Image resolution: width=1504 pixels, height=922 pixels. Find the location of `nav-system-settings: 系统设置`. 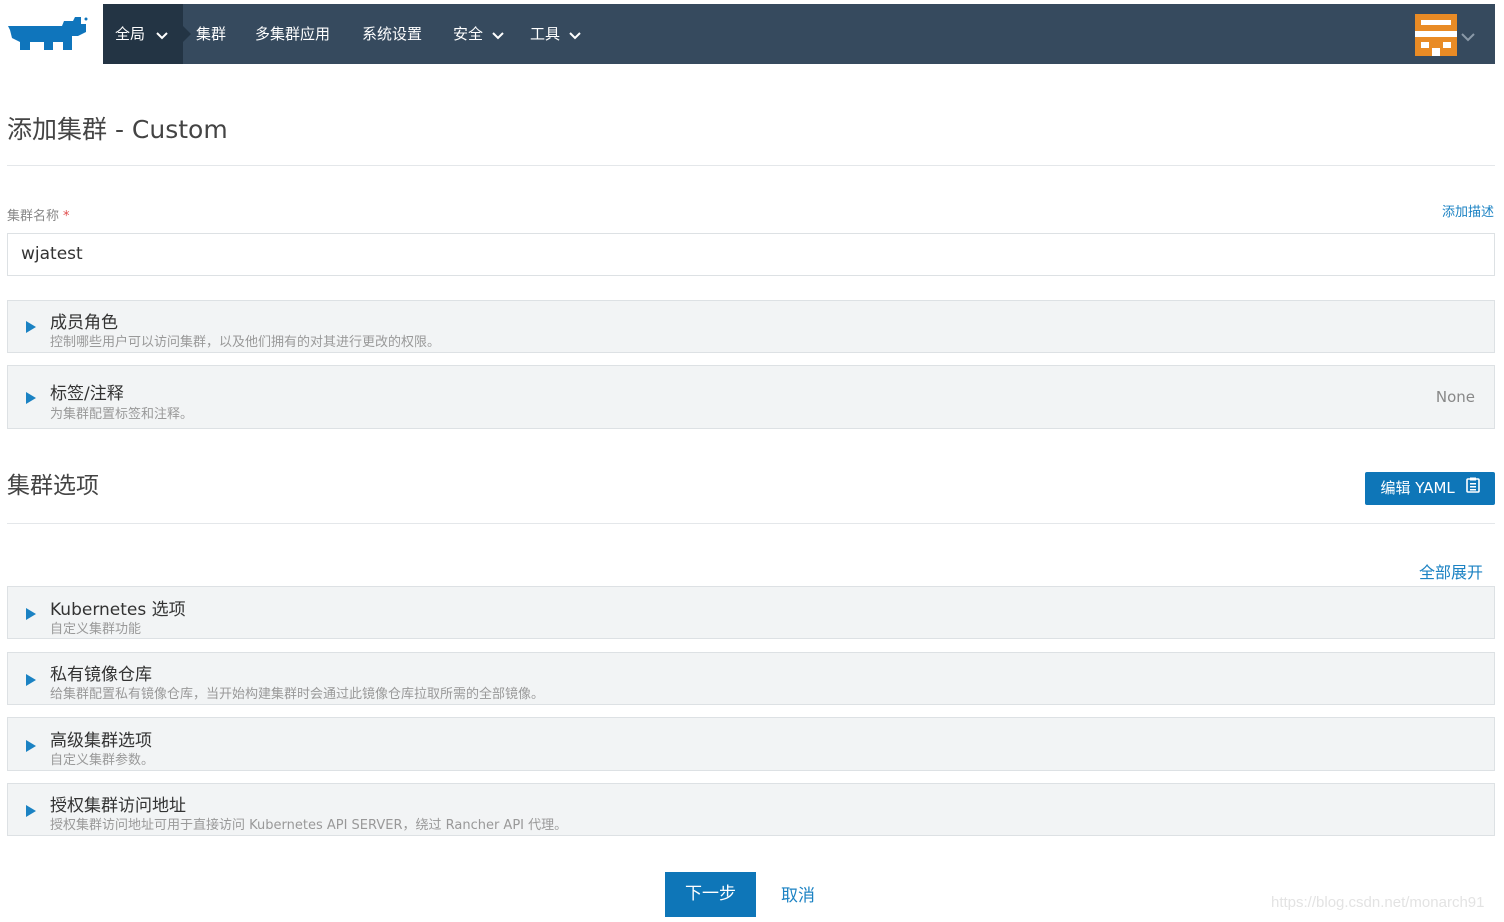

nav-system-settings: 系统设置 is located at coordinates (392, 34).